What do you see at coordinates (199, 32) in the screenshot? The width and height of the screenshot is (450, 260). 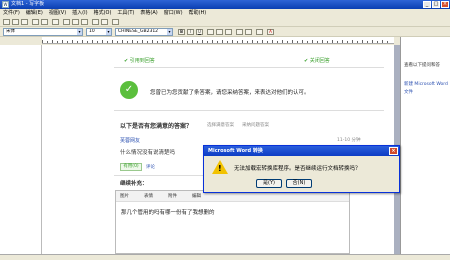 I see `underline-icon: U` at bounding box center [199, 32].